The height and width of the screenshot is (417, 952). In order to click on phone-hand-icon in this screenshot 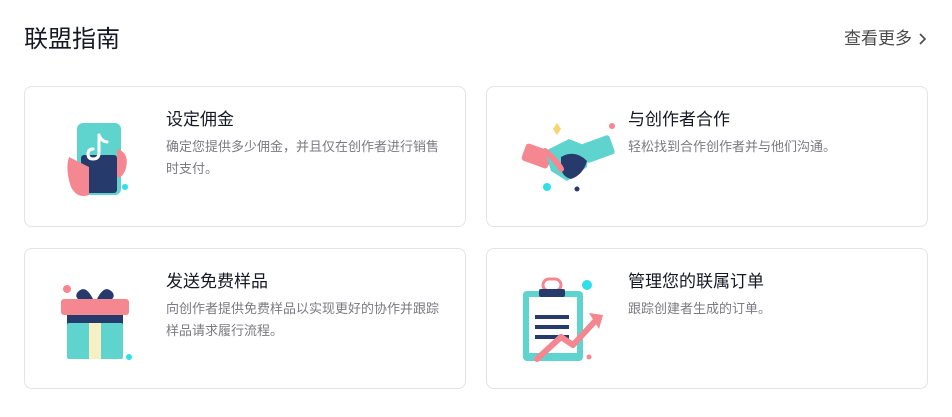, I will do `click(97, 159)`.